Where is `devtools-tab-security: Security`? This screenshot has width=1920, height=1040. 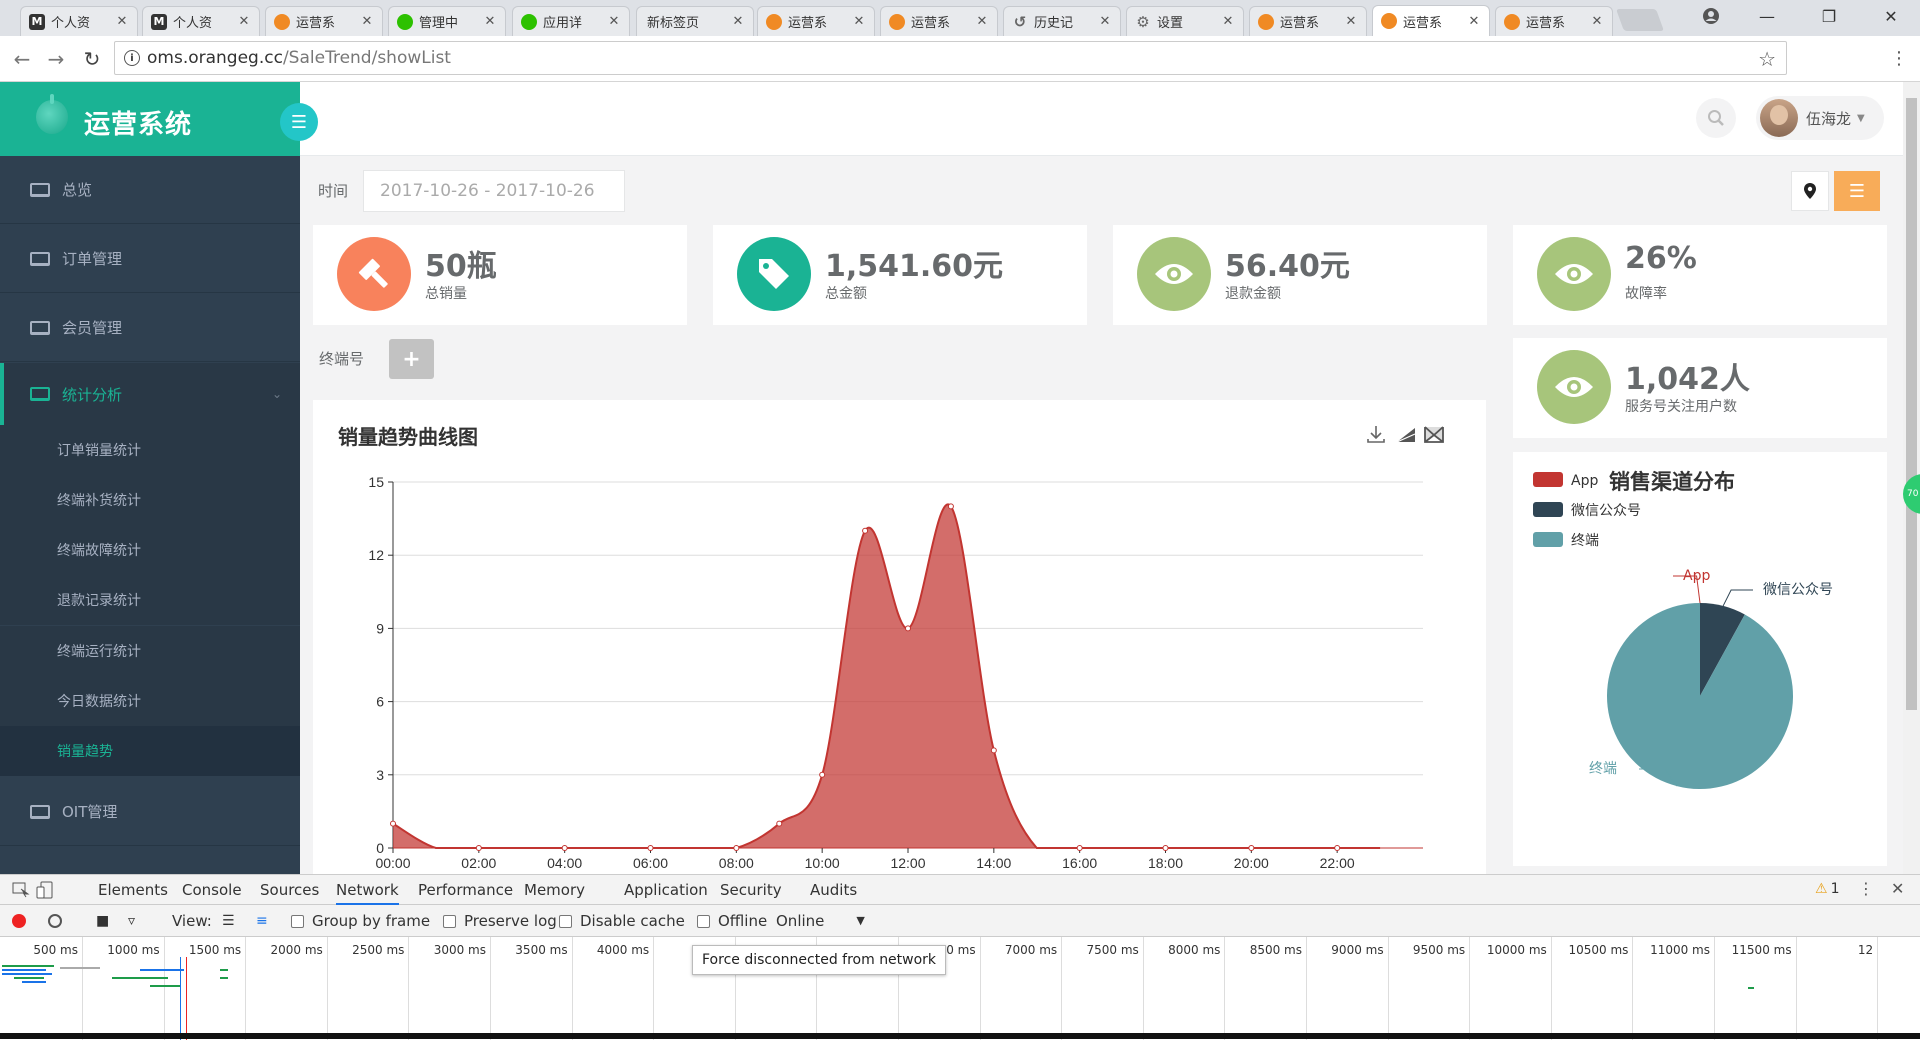 devtools-tab-security: Security is located at coordinates (751, 890).